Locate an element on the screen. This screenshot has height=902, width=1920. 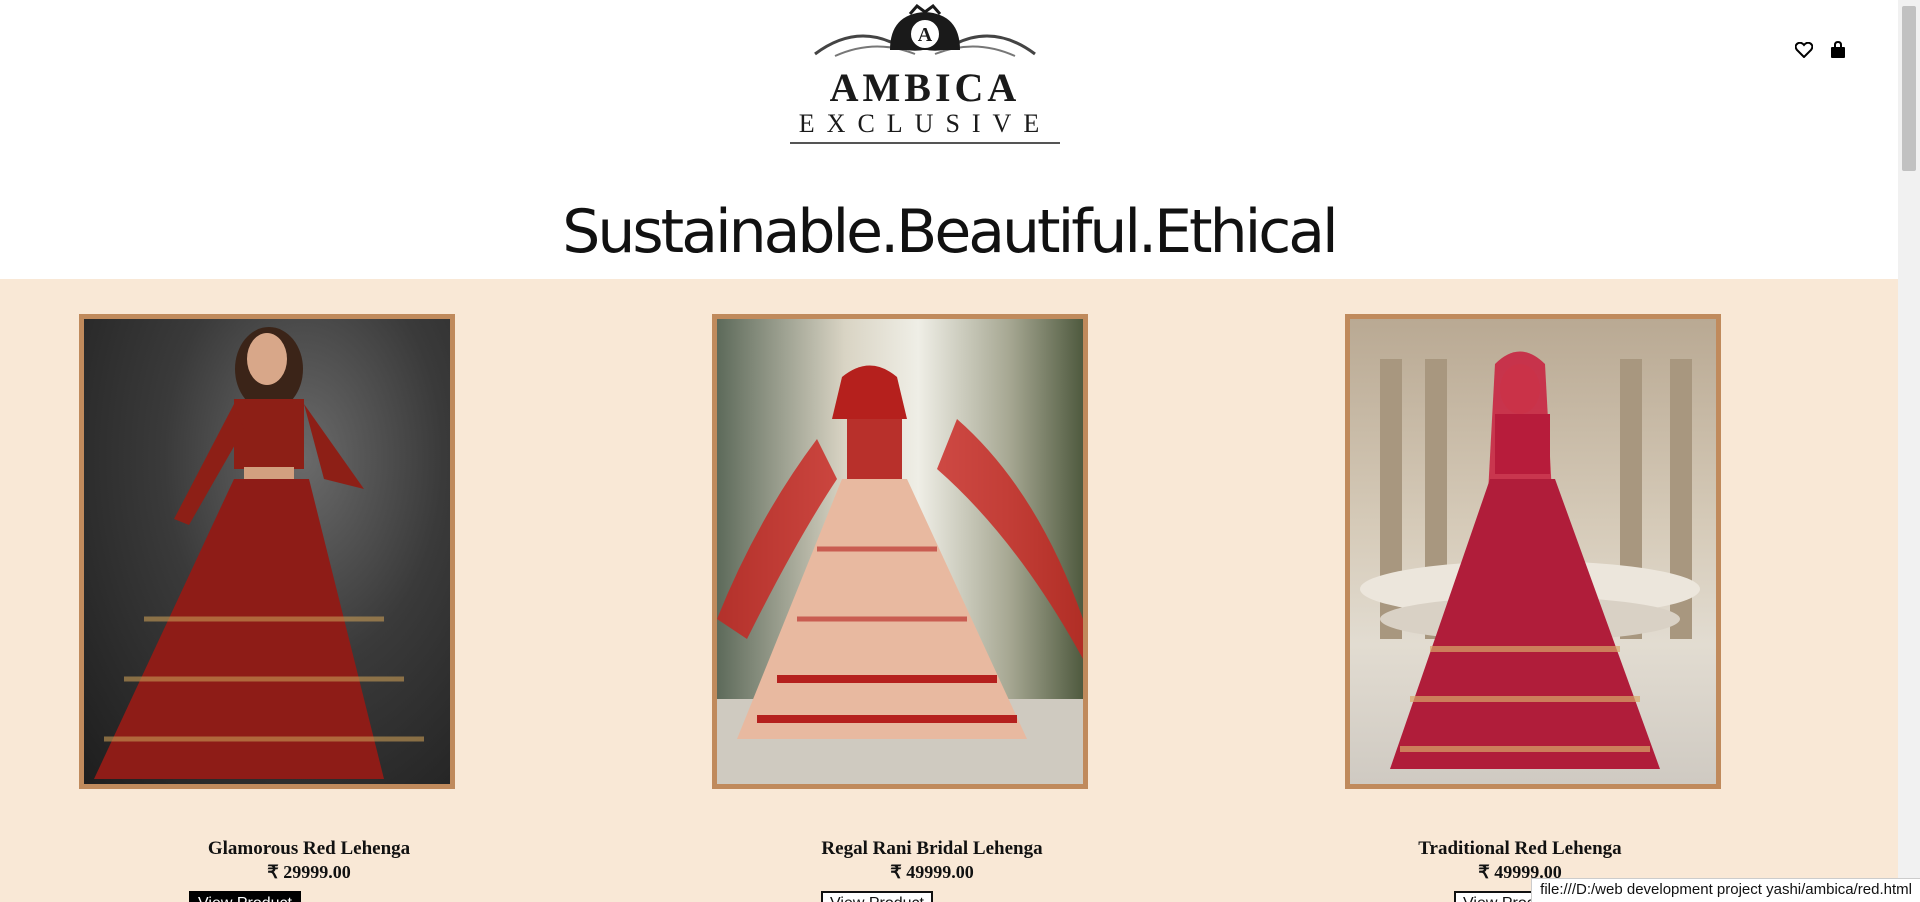
product-name: Traditional Red Lehenga is located at coordinates (1520, 849).